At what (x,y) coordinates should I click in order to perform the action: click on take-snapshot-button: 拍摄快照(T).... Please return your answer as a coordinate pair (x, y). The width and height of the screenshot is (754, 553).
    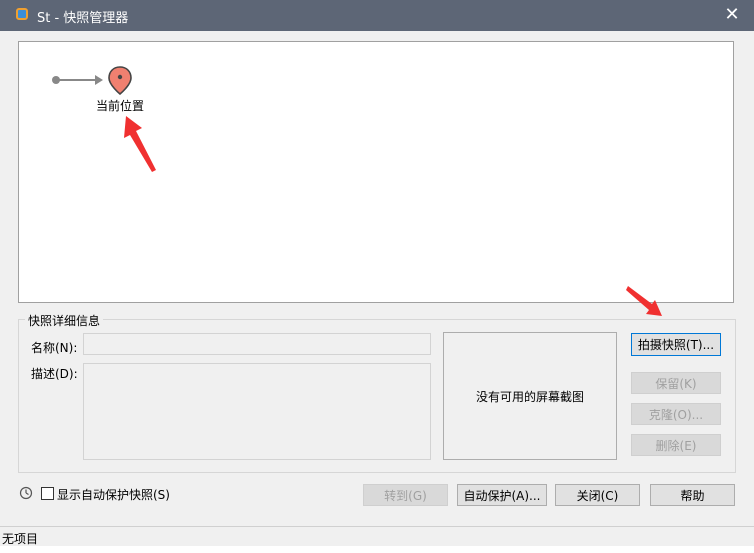
    Looking at the image, I should click on (676, 344).